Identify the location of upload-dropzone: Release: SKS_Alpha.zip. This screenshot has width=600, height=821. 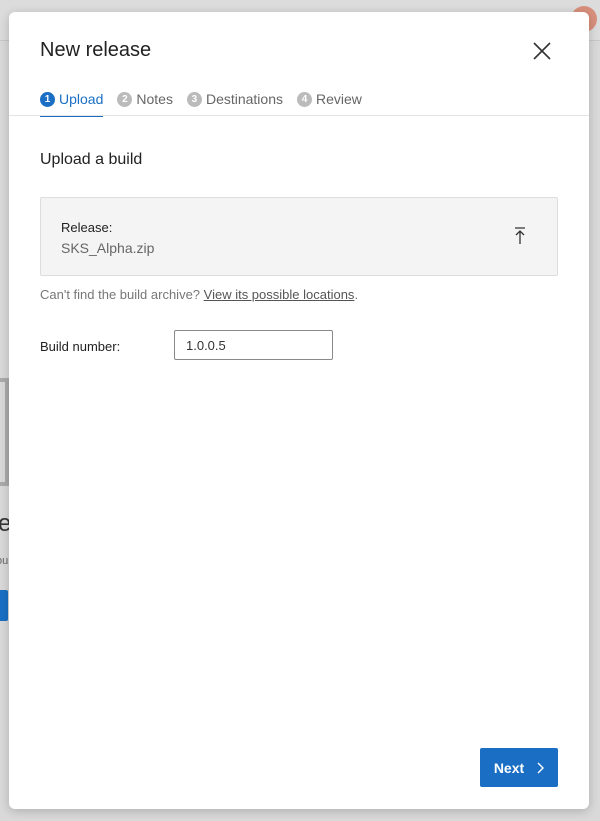
(299, 236).